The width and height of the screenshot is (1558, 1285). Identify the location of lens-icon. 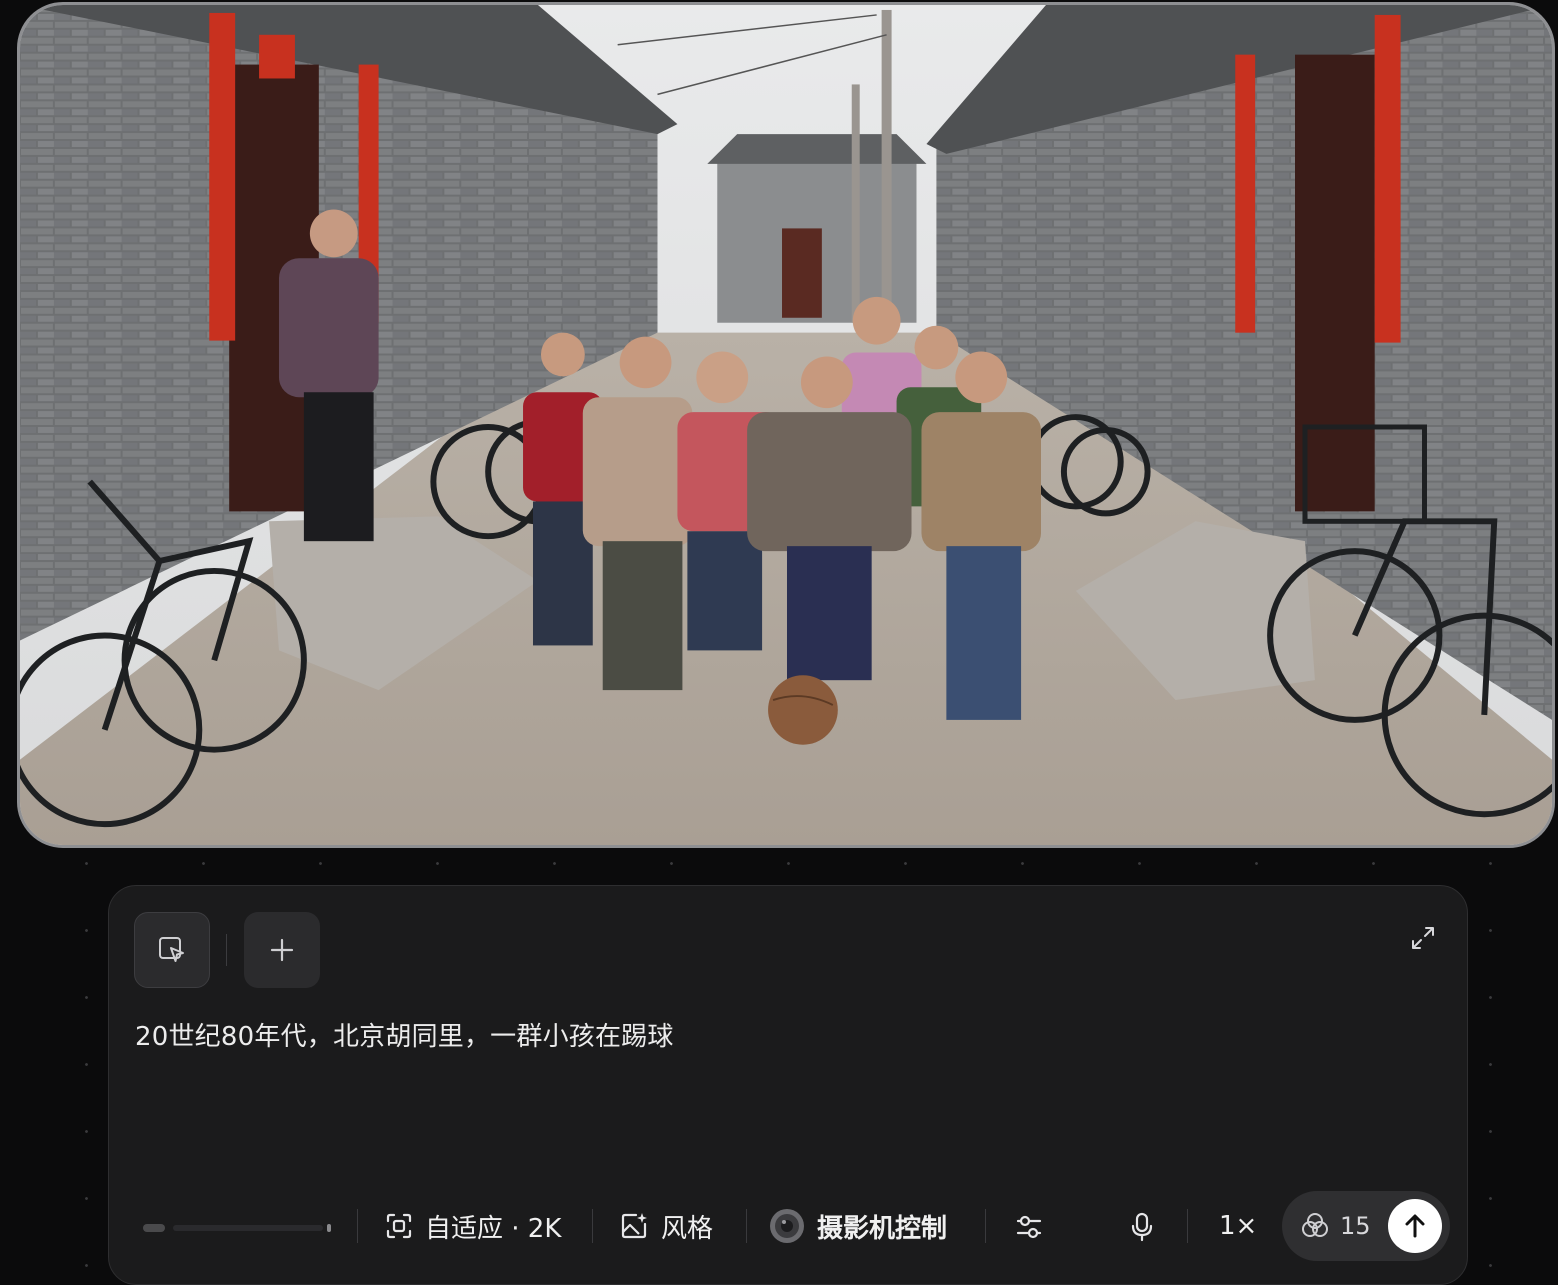
(787, 1226).